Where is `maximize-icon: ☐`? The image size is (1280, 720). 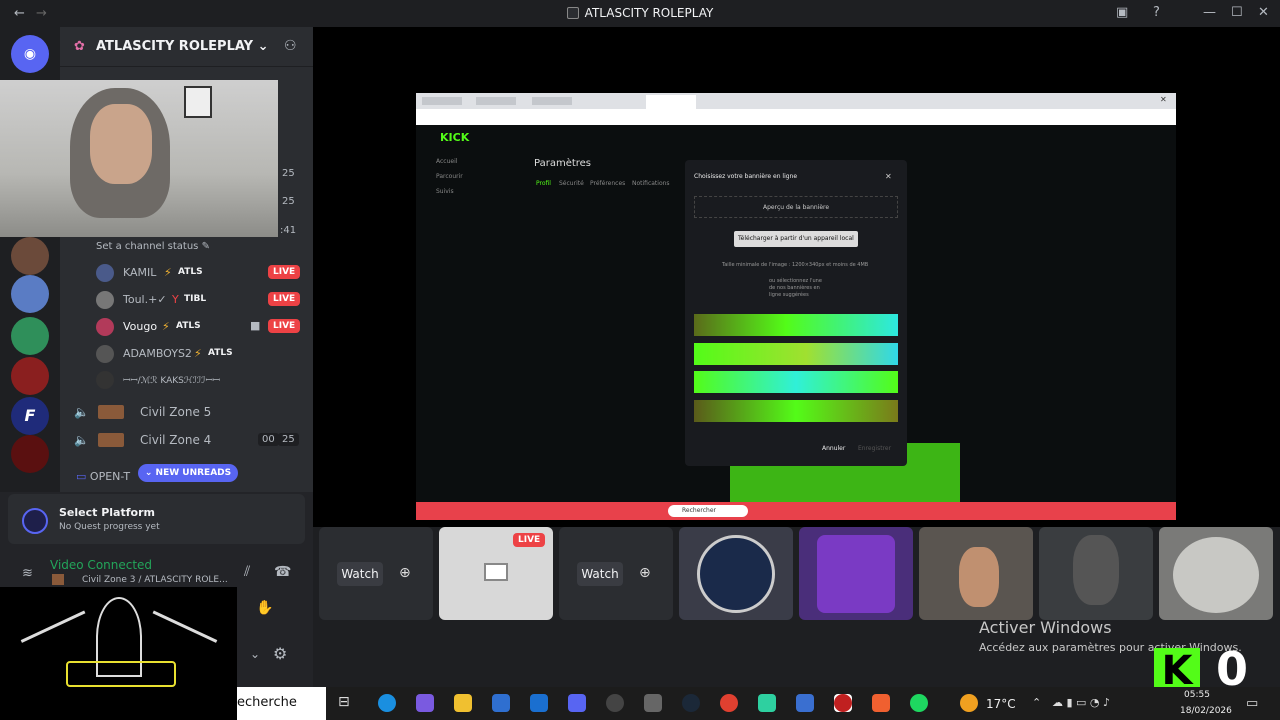 maximize-icon: ☐ is located at coordinates (1237, 12).